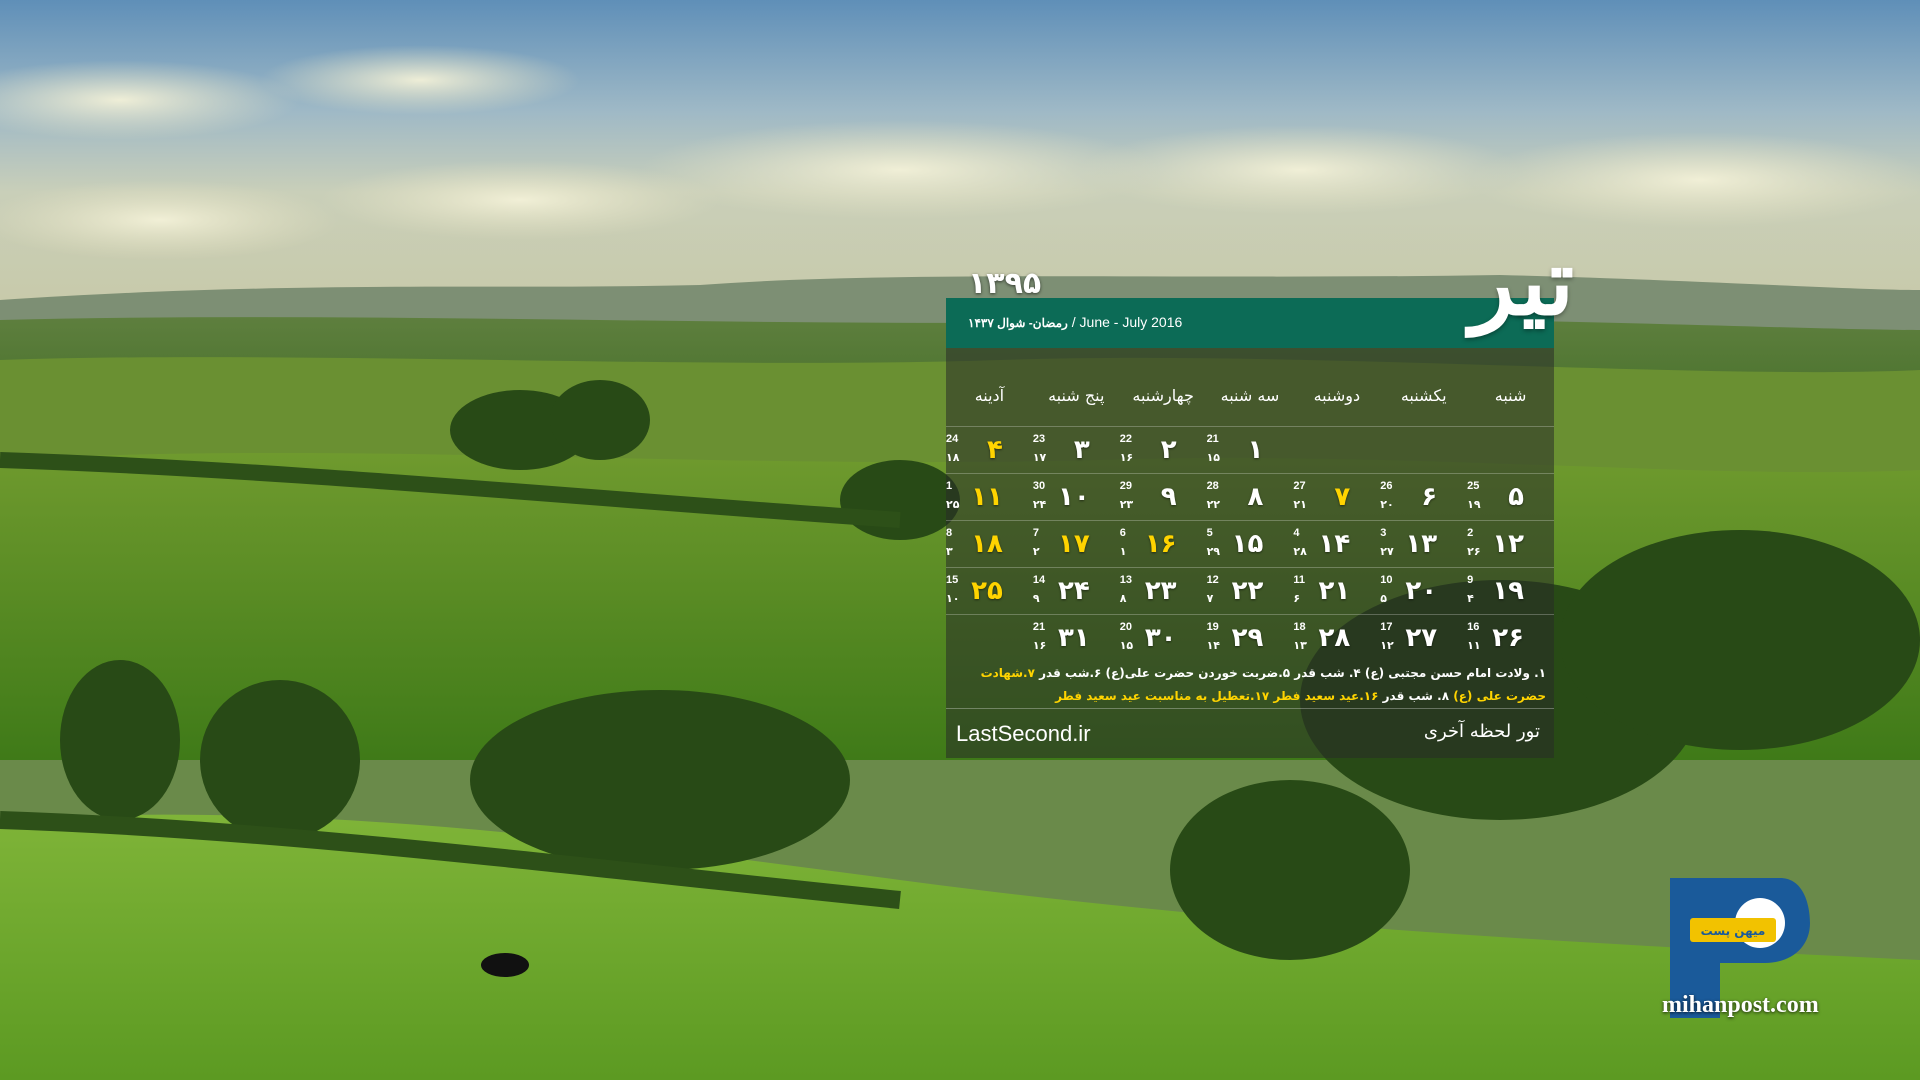 Image resolution: width=1920 pixels, height=1080 pixels. Describe the element at coordinates (989, 497) in the screenshot. I see `day-cell: ۱۱ 1 ۲۵` at that location.